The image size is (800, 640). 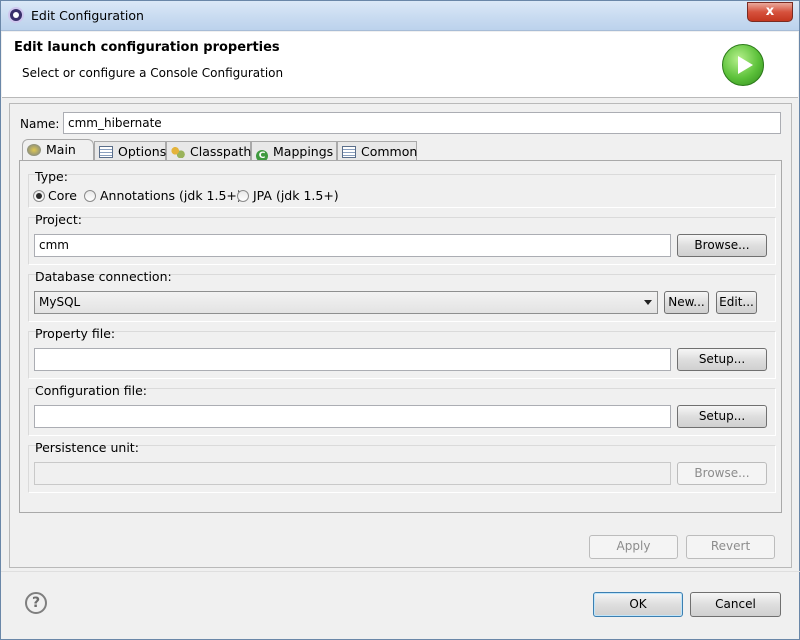 I want to click on tab-mappings: C Mappings, so click(x=294, y=151).